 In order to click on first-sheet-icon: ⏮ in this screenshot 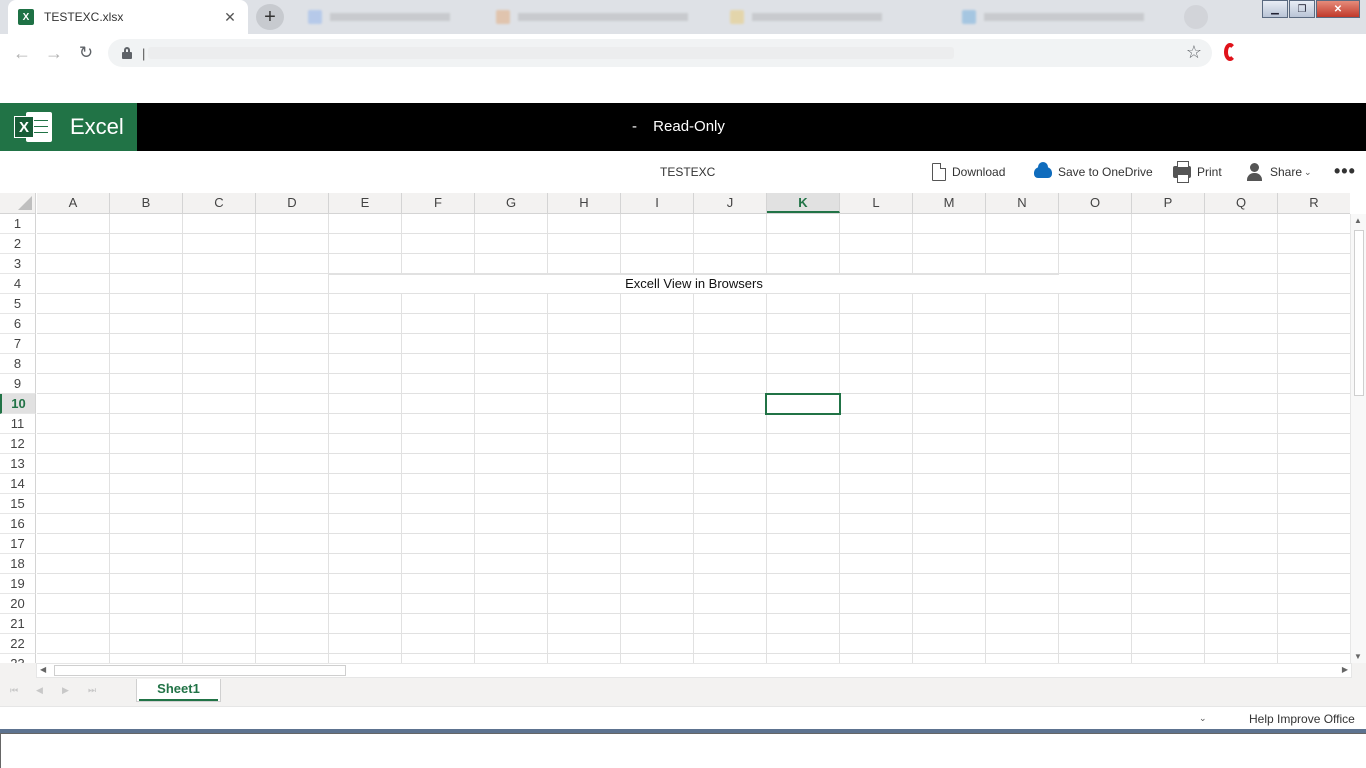, I will do `click(14, 690)`.